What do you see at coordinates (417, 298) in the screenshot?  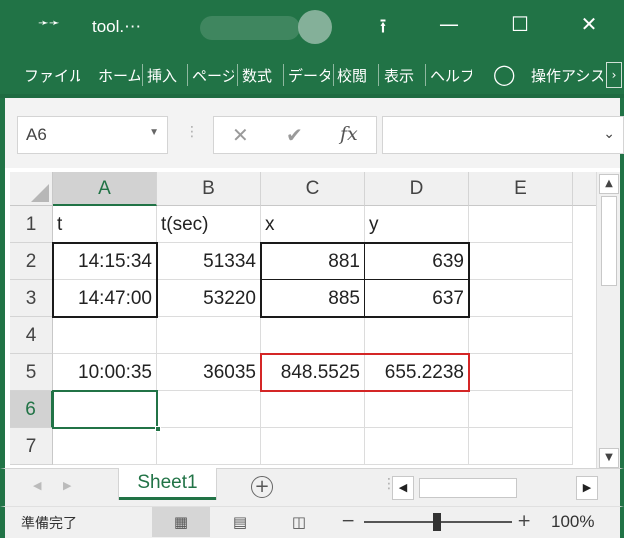 I see `cell-D3: 637` at bounding box center [417, 298].